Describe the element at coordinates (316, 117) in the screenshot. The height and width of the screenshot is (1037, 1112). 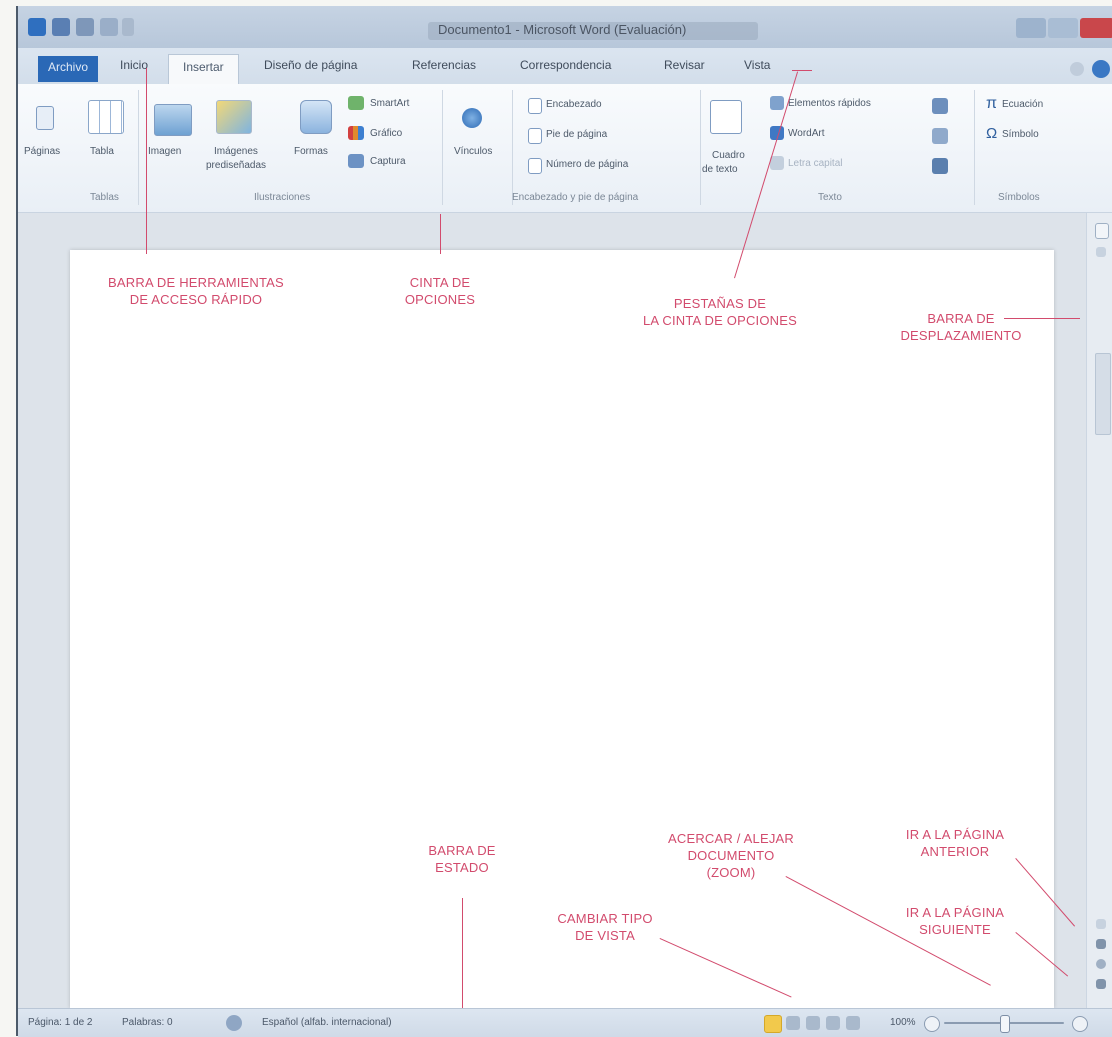
I see `shapes-icon` at that location.